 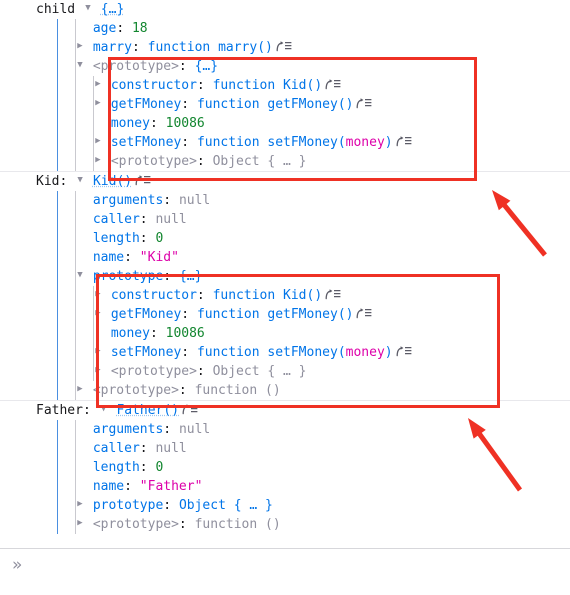 What do you see at coordinates (285, 9) in the screenshot?
I see `object-header-row: child ▼ {…}` at bounding box center [285, 9].